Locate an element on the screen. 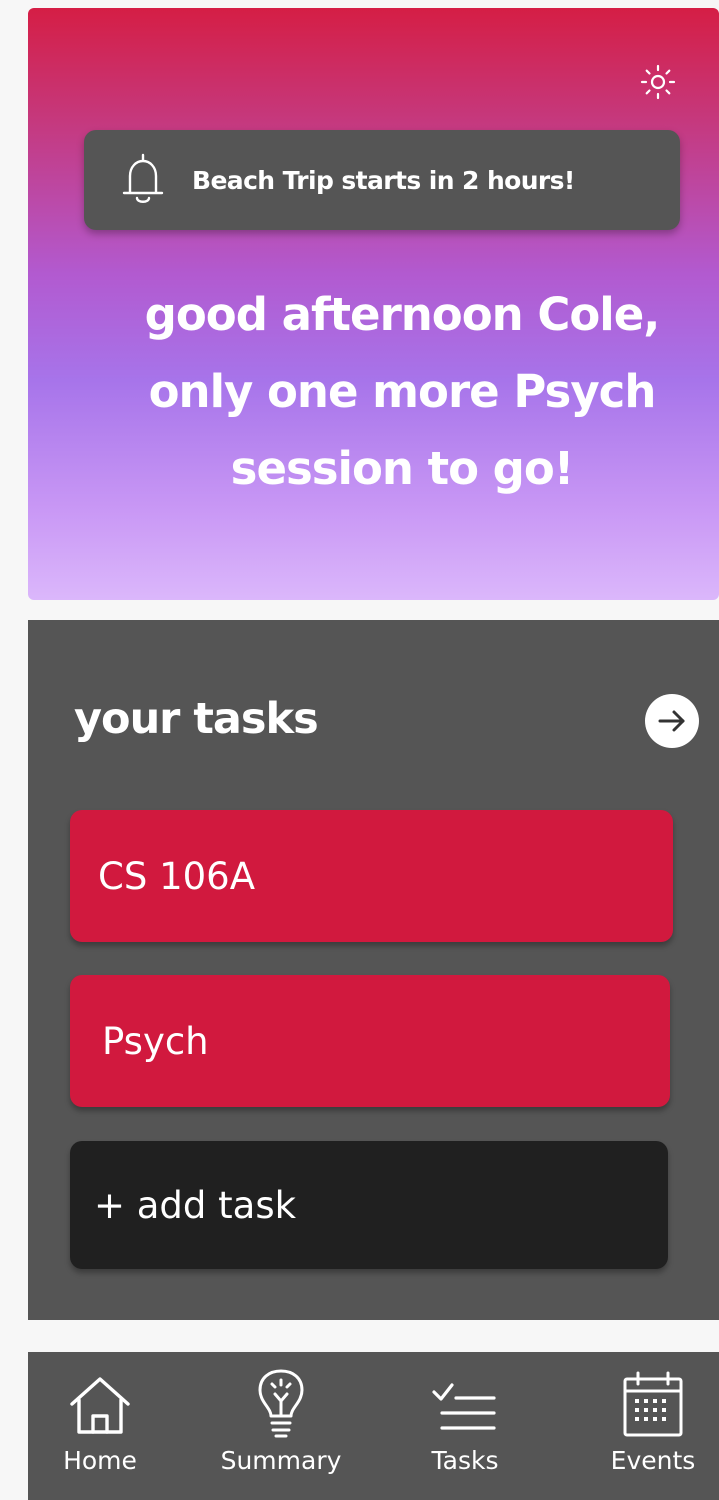 Image resolution: width=719 pixels, height=1500 pixels. add-task-label: + add task is located at coordinates (195, 1205).